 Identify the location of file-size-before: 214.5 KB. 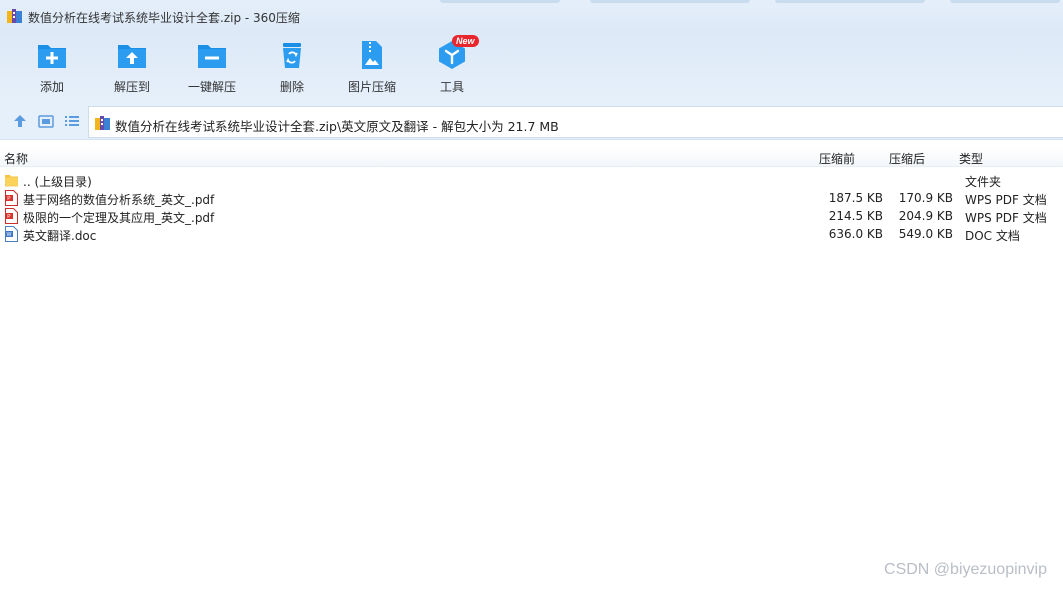
(855, 216).